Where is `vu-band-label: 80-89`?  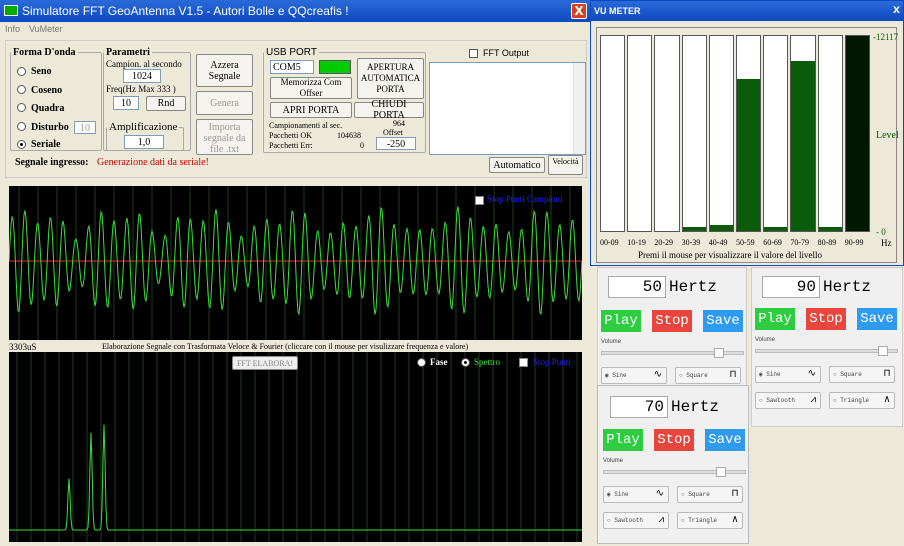 vu-band-label: 80-89 is located at coordinates (827, 242).